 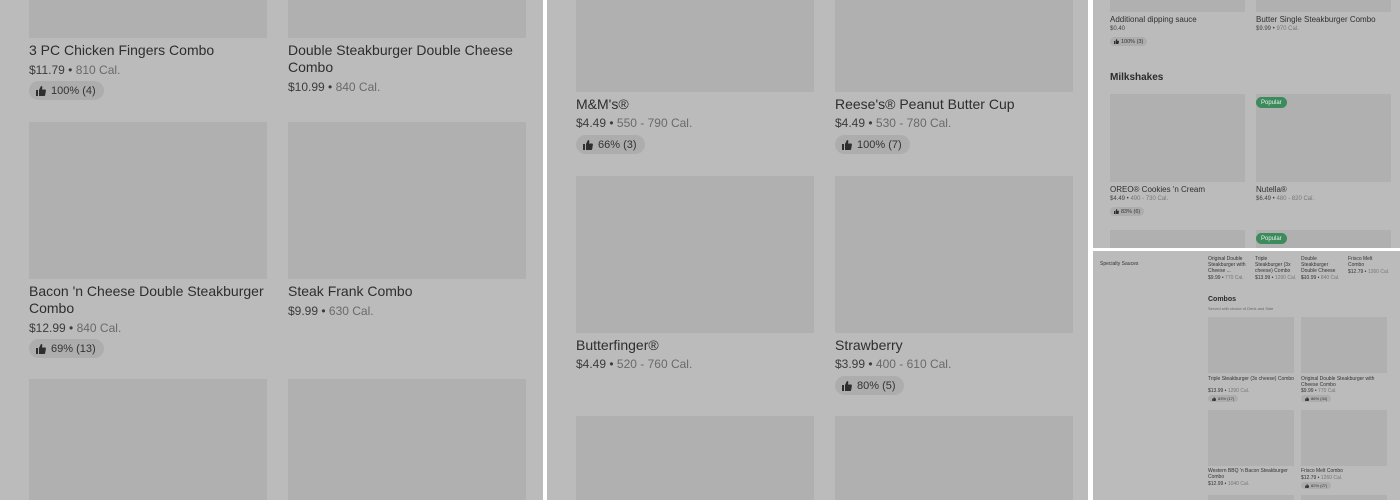 I want to click on rating-badge: 66% (3), so click(x=610, y=144).